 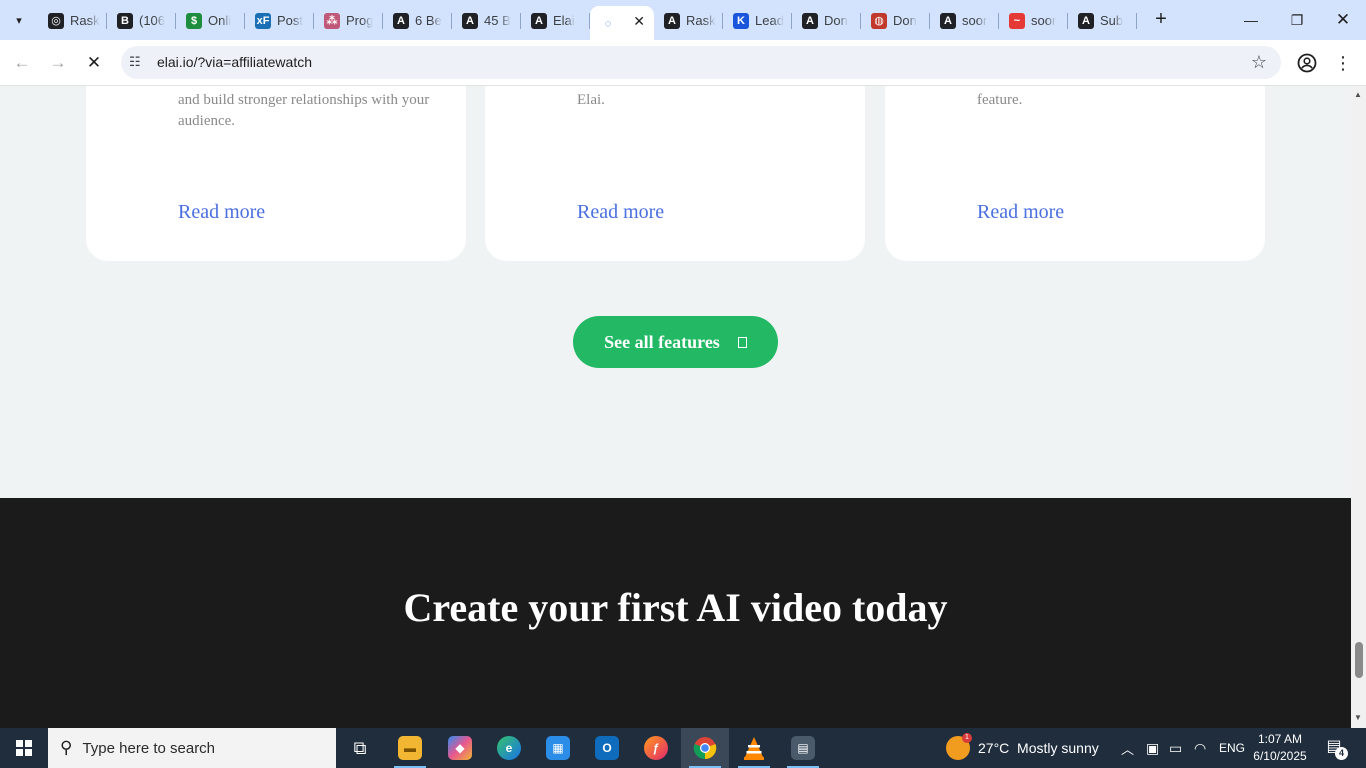 I want to click on battery-icon: ▭, so click(x=1175, y=748).